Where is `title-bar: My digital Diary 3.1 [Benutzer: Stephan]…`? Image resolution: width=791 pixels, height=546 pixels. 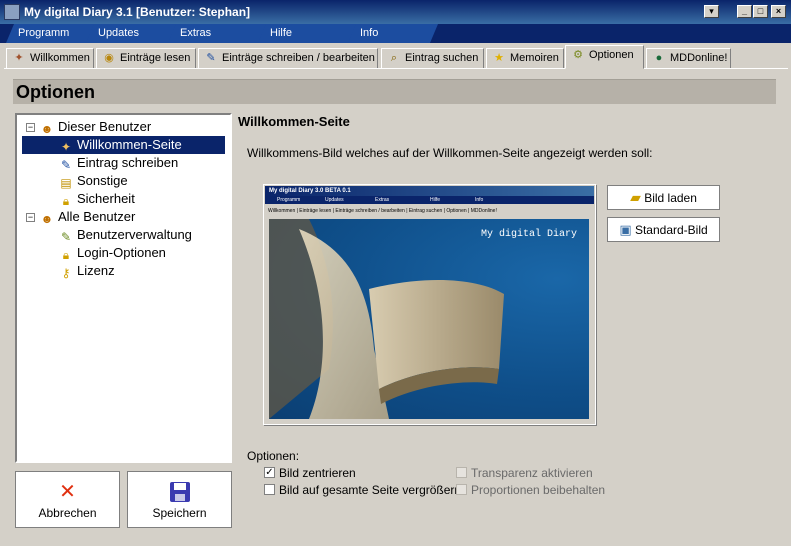 title-bar: My digital Diary 3.1 [Benutzer: Stephan]… is located at coordinates (395, 12).